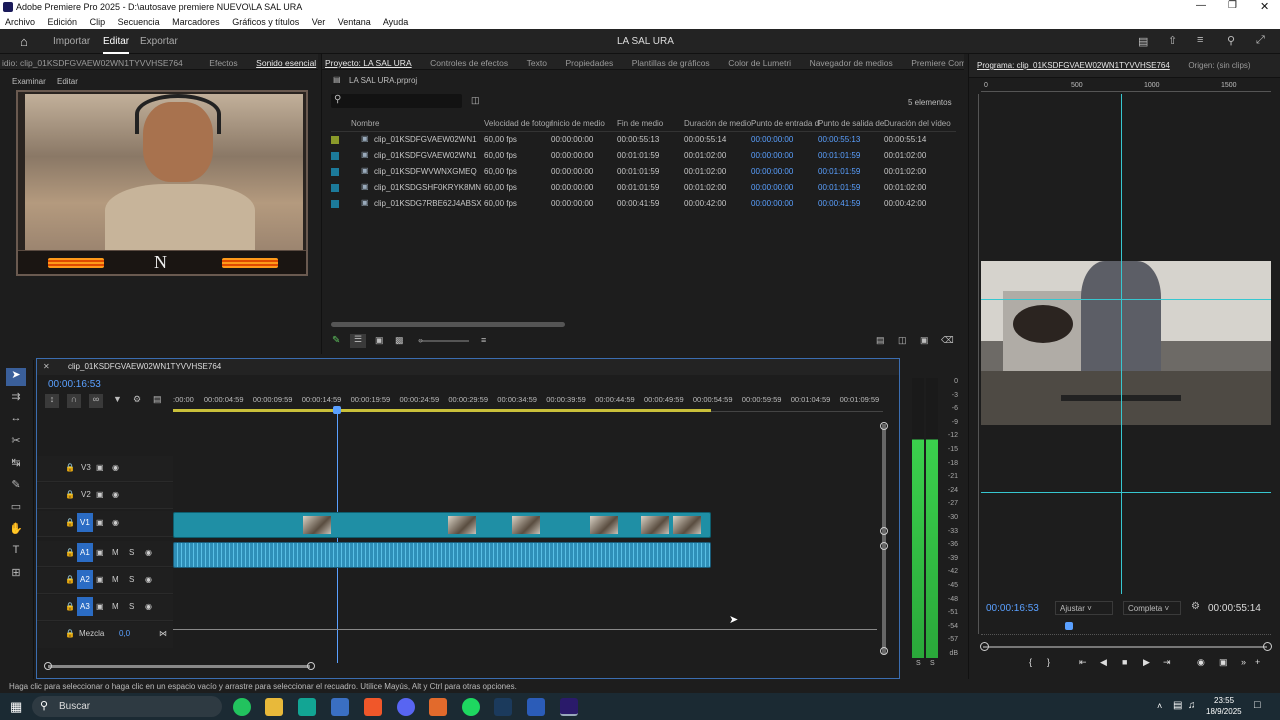  Describe the element at coordinates (71, 41) in the screenshot. I see `import-tab: Importar` at that location.